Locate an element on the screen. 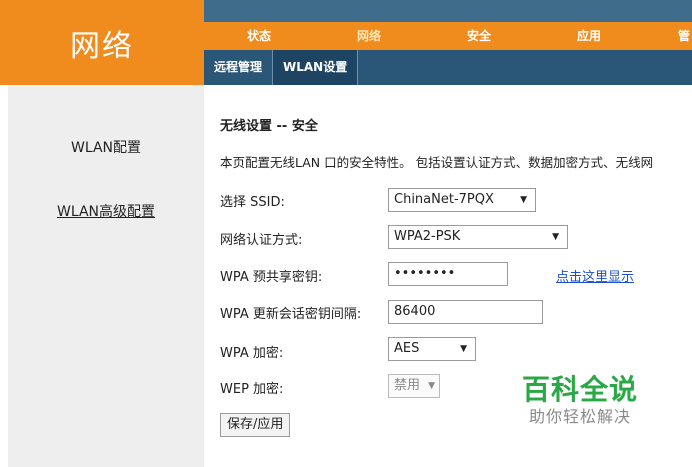 Image resolution: width=692 pixels, height=467 pixels. show-psk-link: 点击这里显示 is located at coordinates (595, 275).